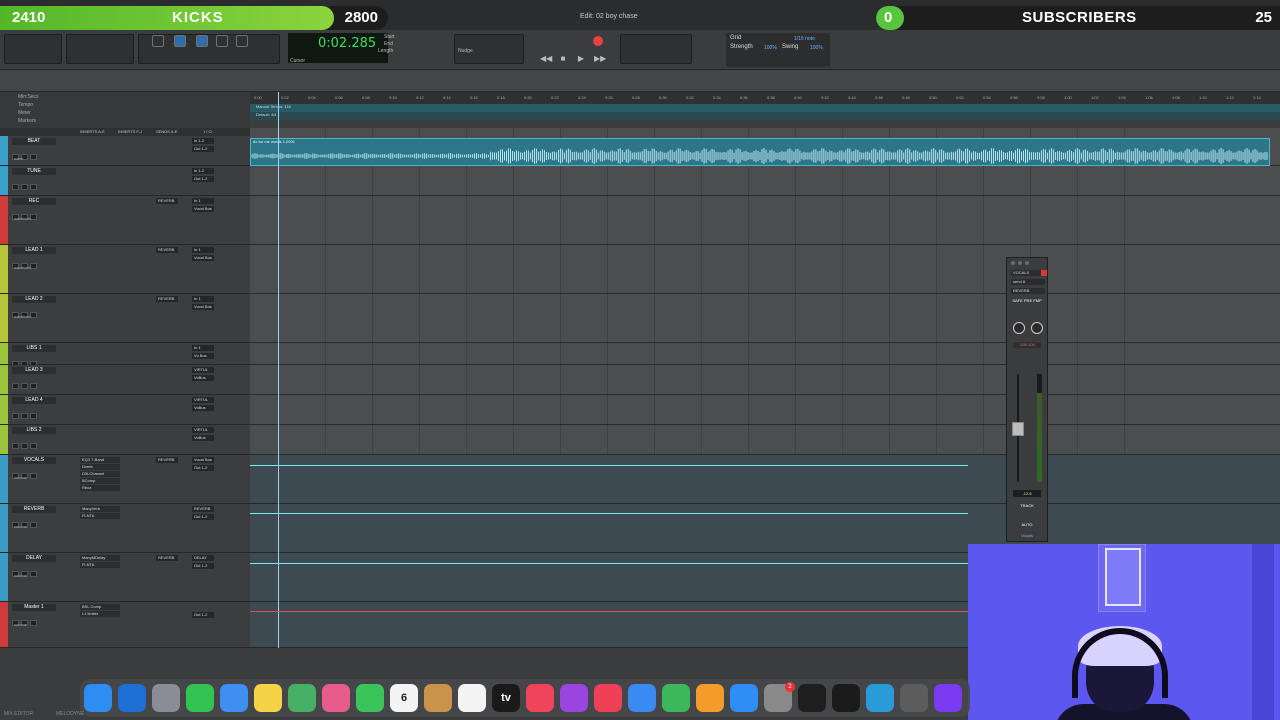 This screenshot has width=1280, height=720. I want to click on ilok-icon, so click(846, 698).